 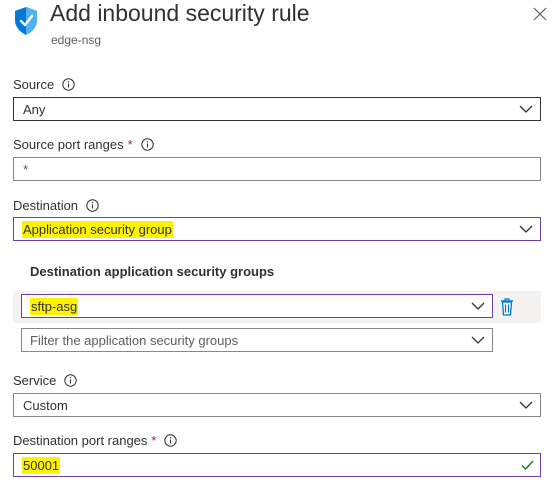 I want to click on source-port-label: Source port ranges, so click(x=68, y=144).